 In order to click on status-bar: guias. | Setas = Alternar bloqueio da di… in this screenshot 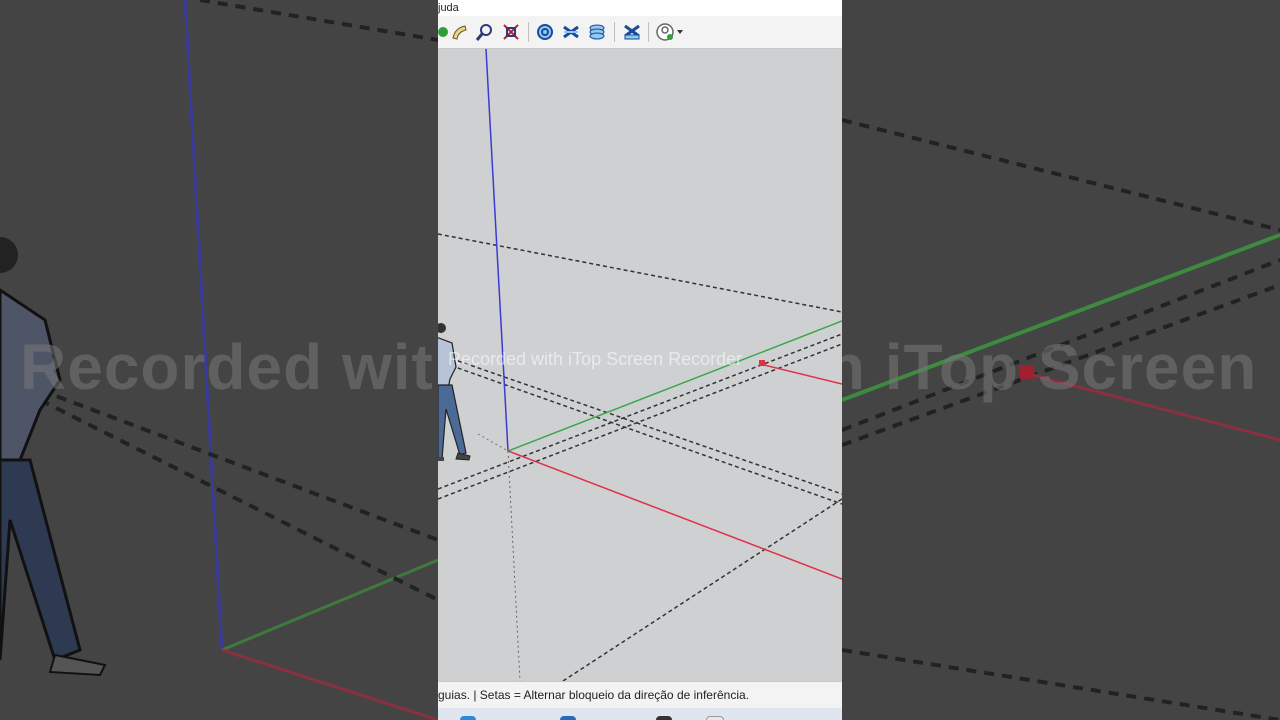, I will do `click(640, 695)`.